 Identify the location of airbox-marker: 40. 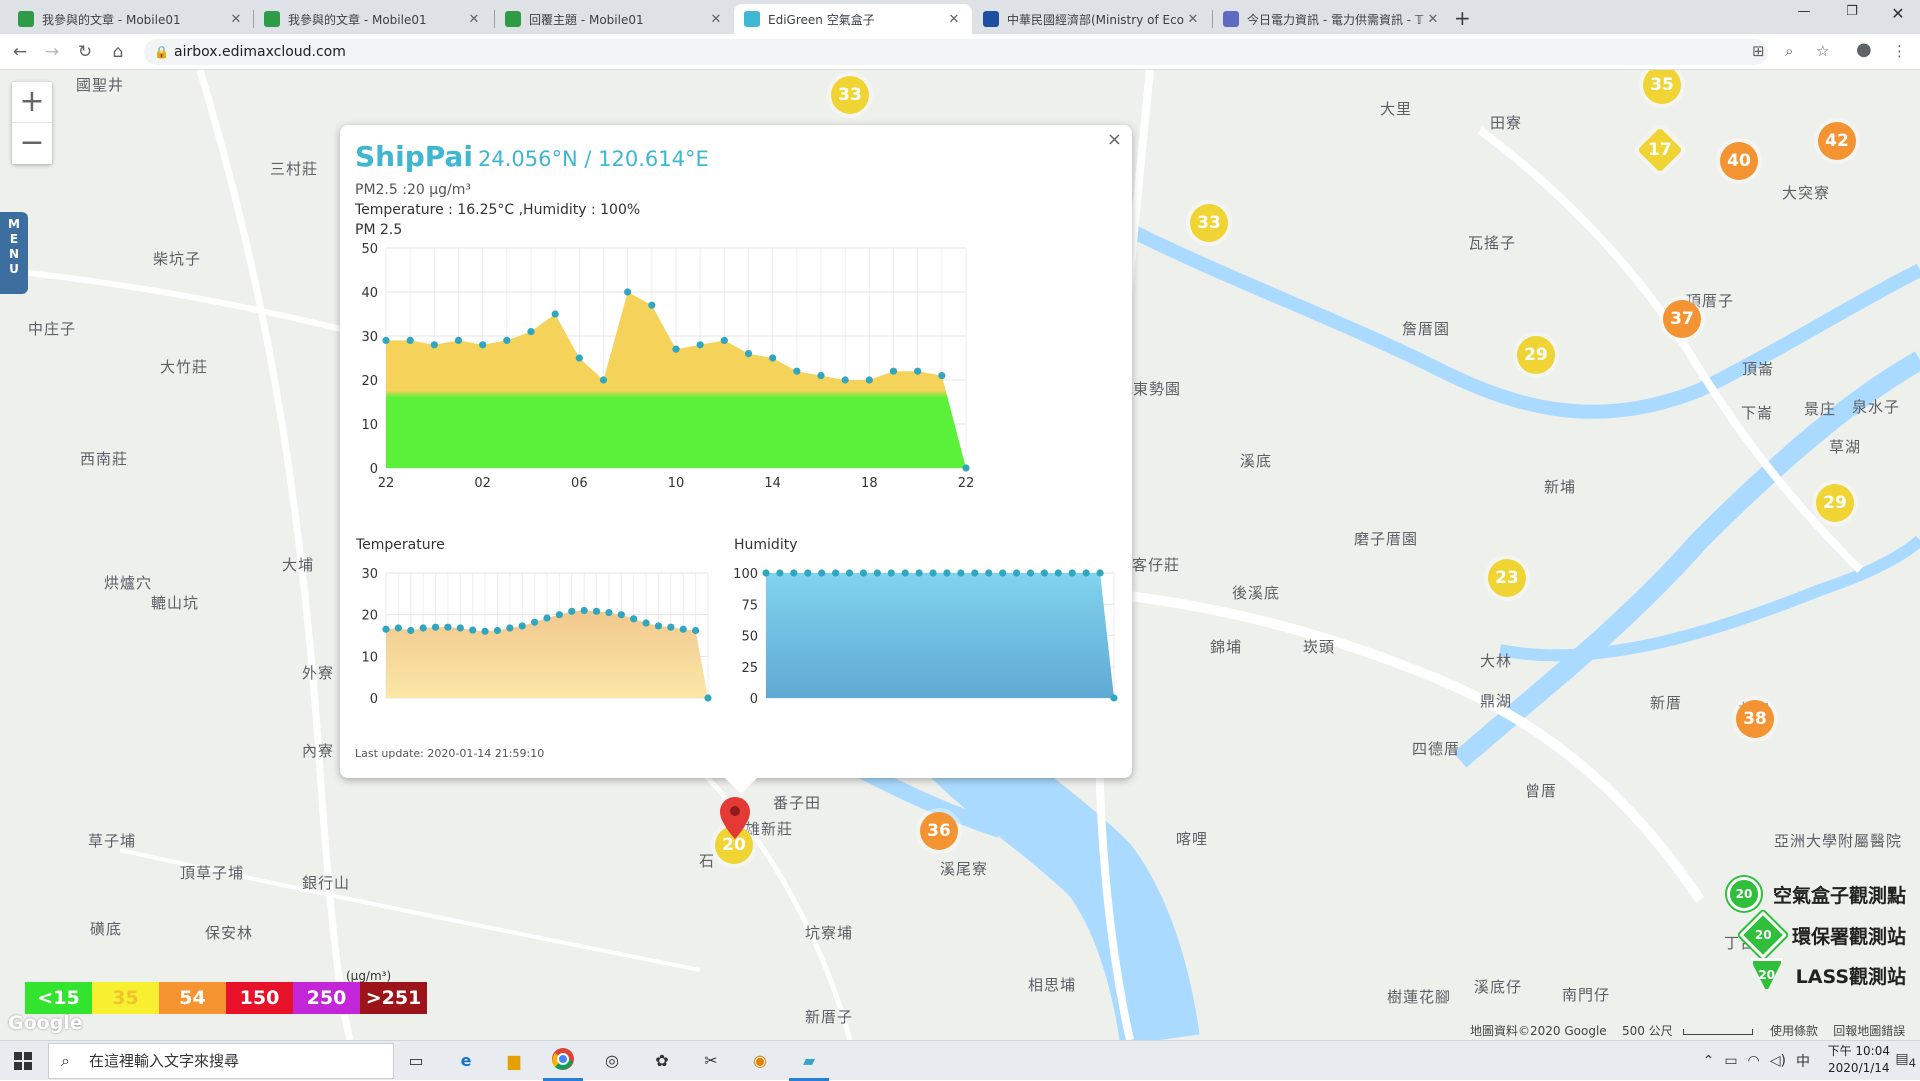
(1739, 161).